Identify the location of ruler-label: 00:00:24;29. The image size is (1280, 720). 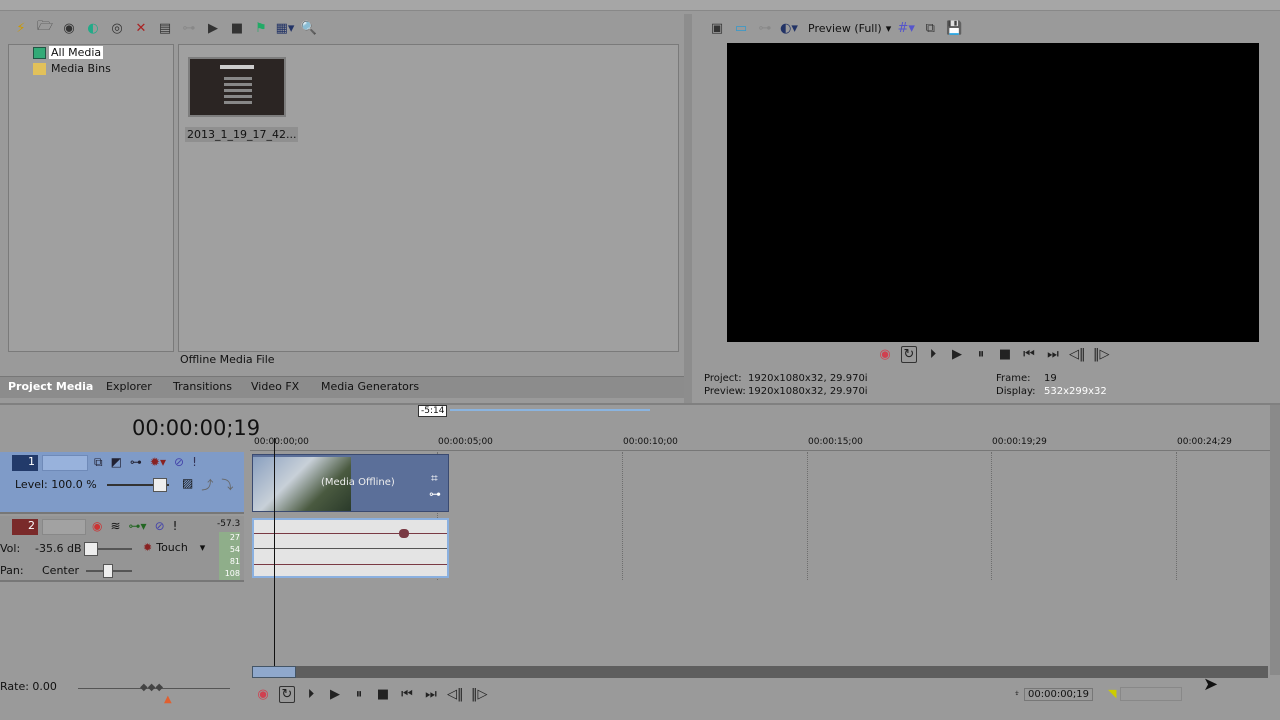
(1204, 442).